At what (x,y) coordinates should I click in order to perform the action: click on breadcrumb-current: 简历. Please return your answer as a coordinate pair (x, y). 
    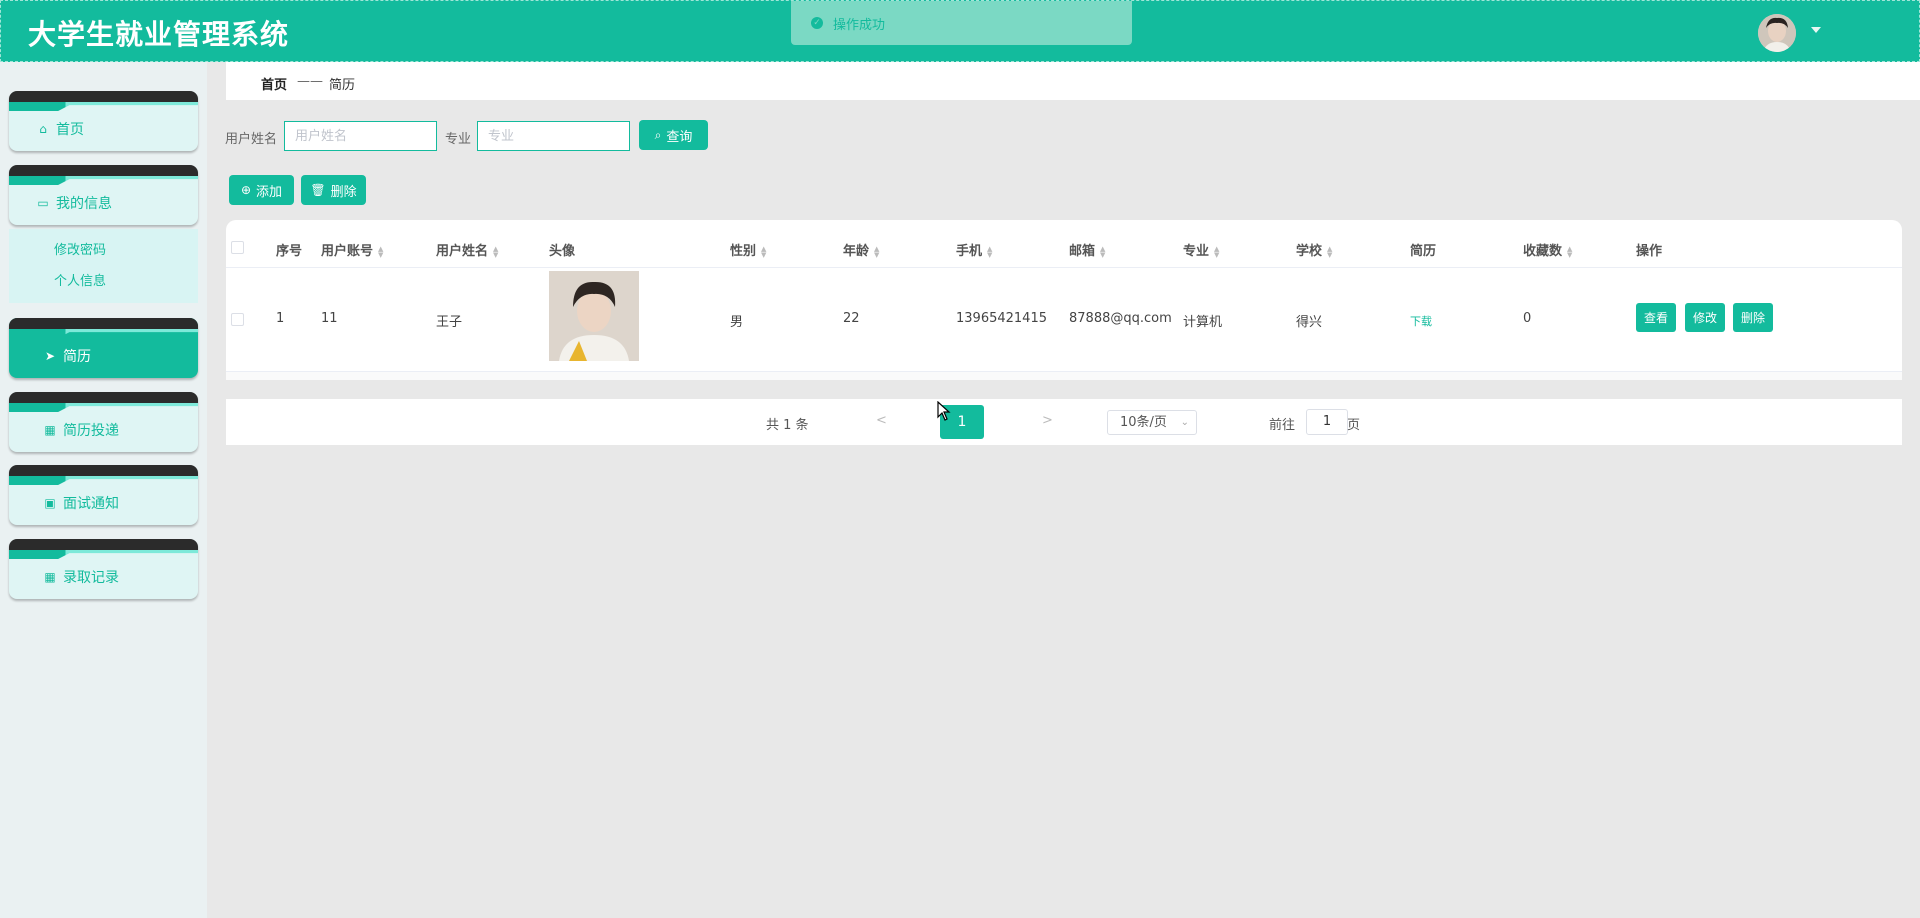
    Looking at the image, I should click on (342, 85).